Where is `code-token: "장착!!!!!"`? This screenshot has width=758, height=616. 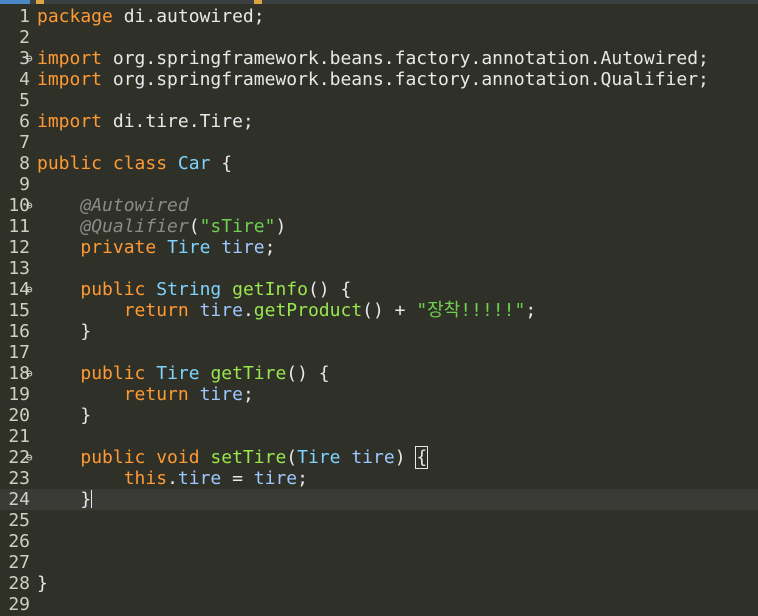
code-token: "장착!!!!!" is located at coordinates (471, 310).